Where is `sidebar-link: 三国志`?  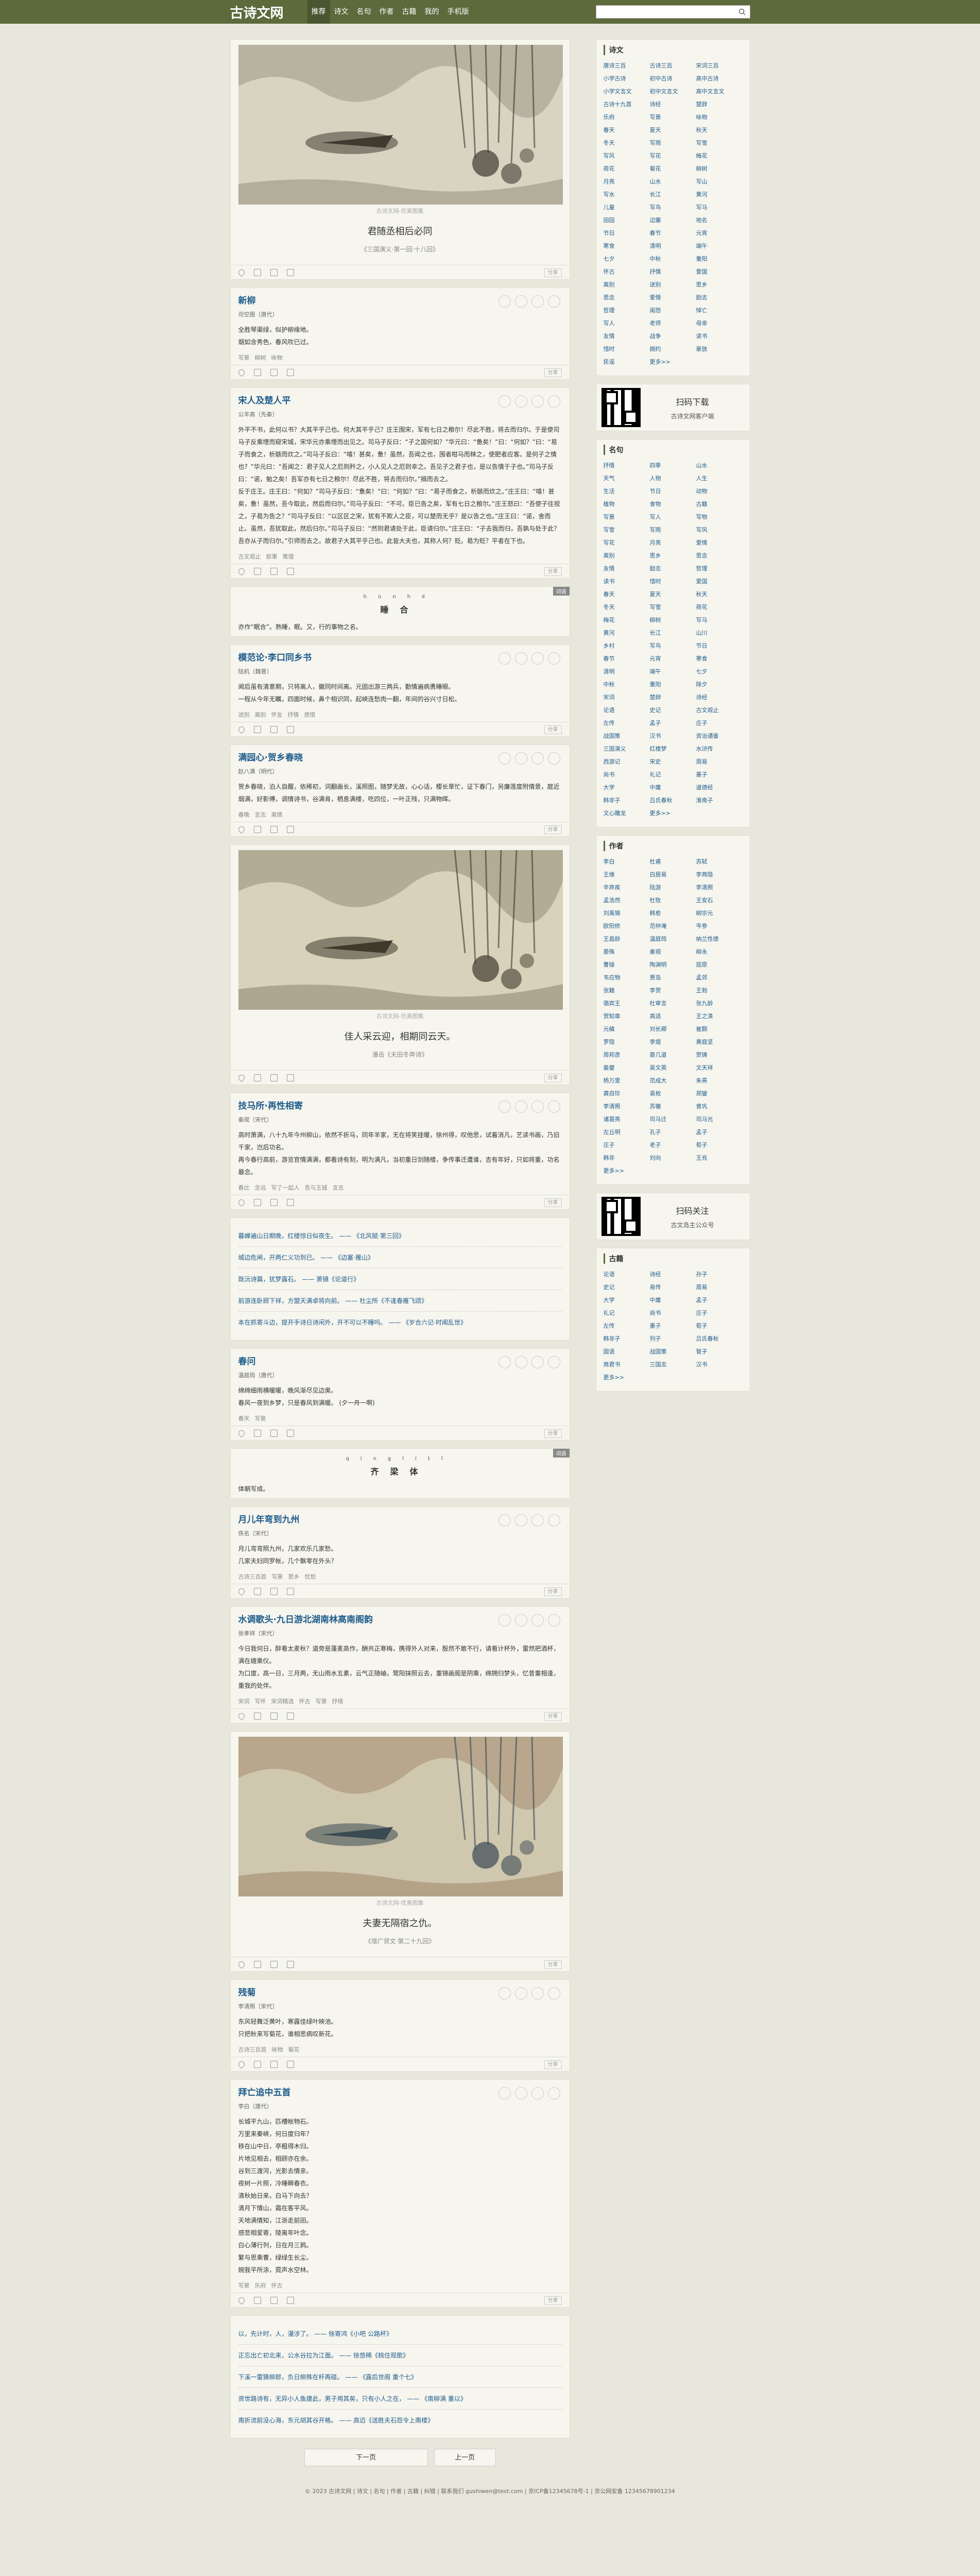
sidebar-link: 三国志 is located at coordinates (673, 1364).